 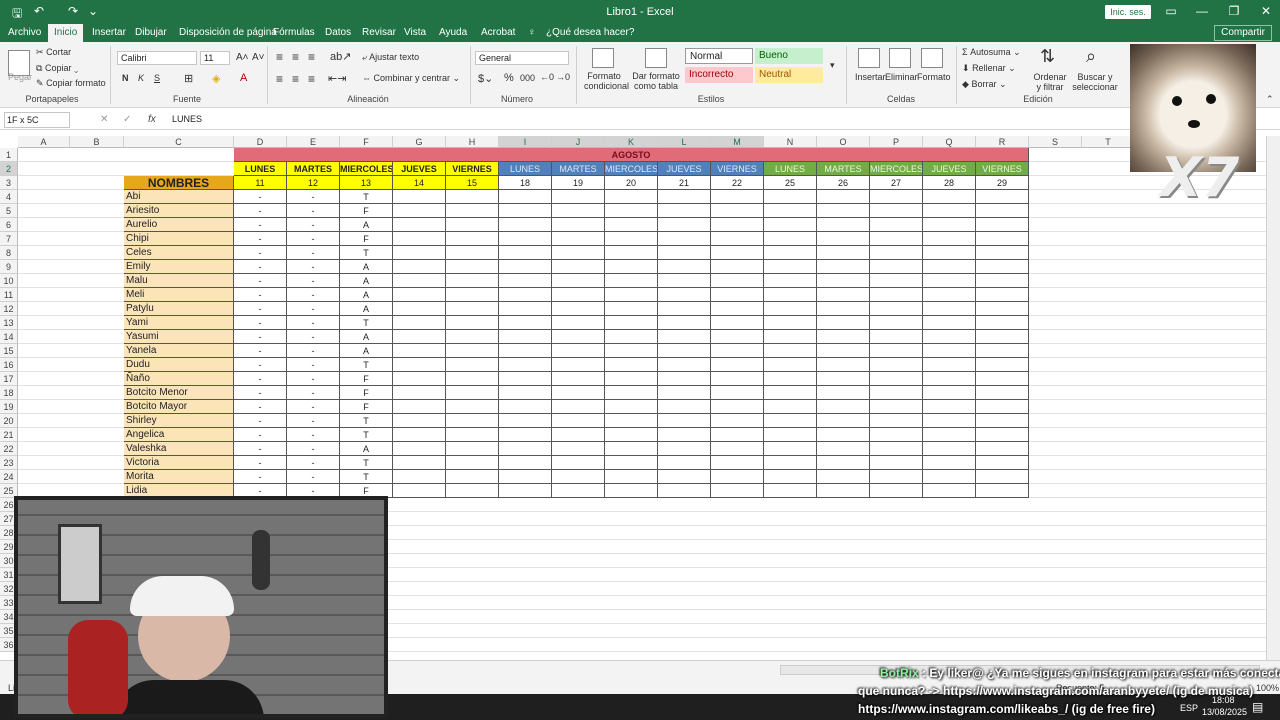 I want to click on row-header-14: 14, so click(x=9, y=337).